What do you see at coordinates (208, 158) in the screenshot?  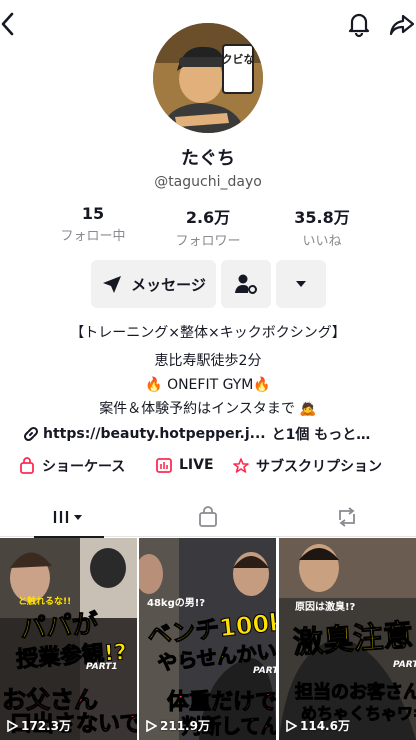 I see `profile-name: たぐち` at bounding box center [208, 158].